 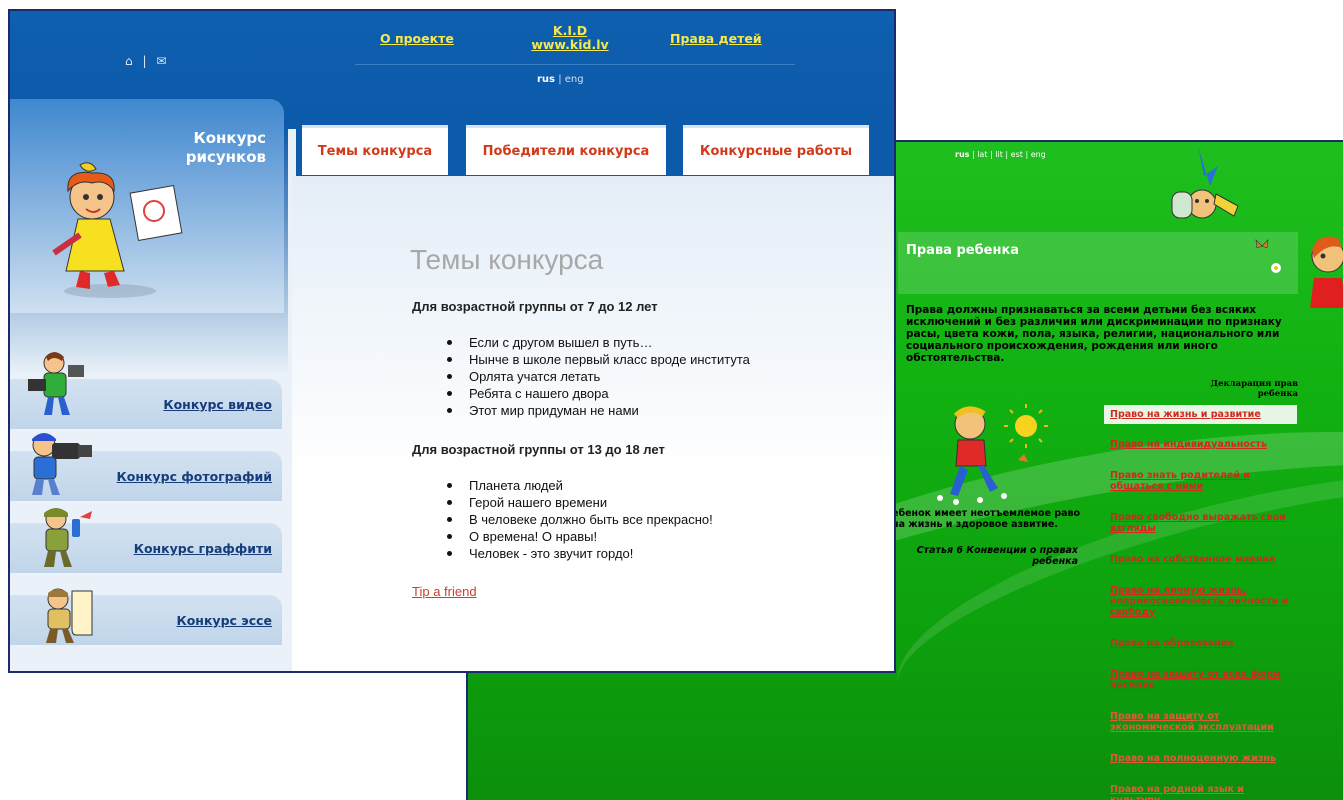 I want to click on lang-lit: lit, so click(x=999, y=154).